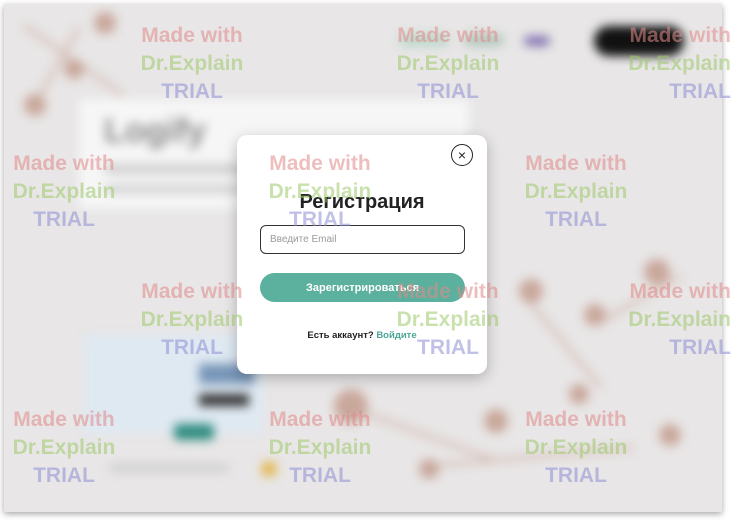  Describe the element at coordinates (155, 131) in the screenshot. I see `background-logo: Logify` at that location.